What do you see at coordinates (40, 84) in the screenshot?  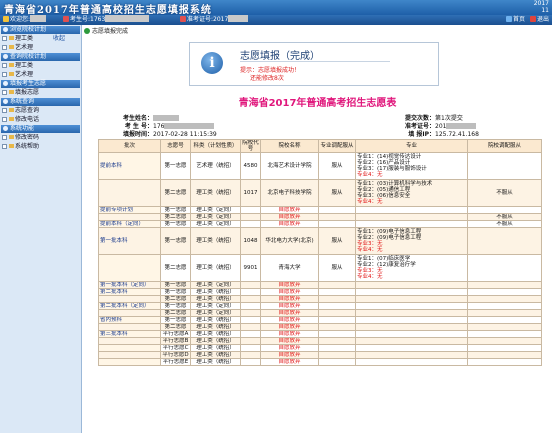 I see `nav-group-header: 填报考生志愿` at bounding box center [40, 84].